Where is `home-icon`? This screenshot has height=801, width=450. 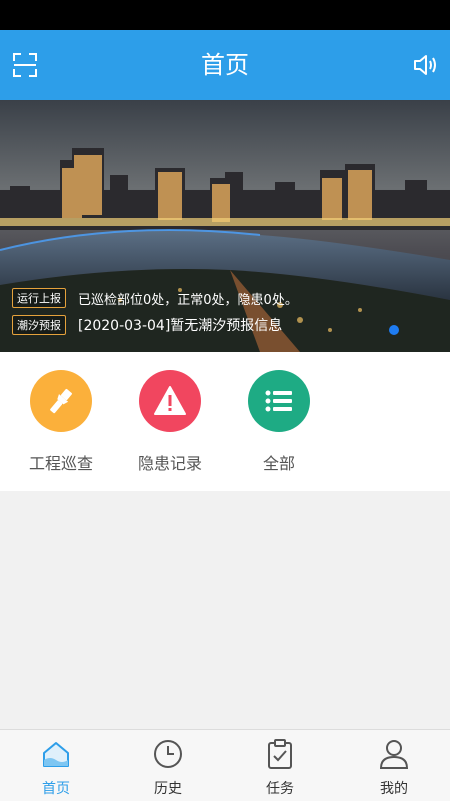 home-icon is located at coordinates (56, 754).